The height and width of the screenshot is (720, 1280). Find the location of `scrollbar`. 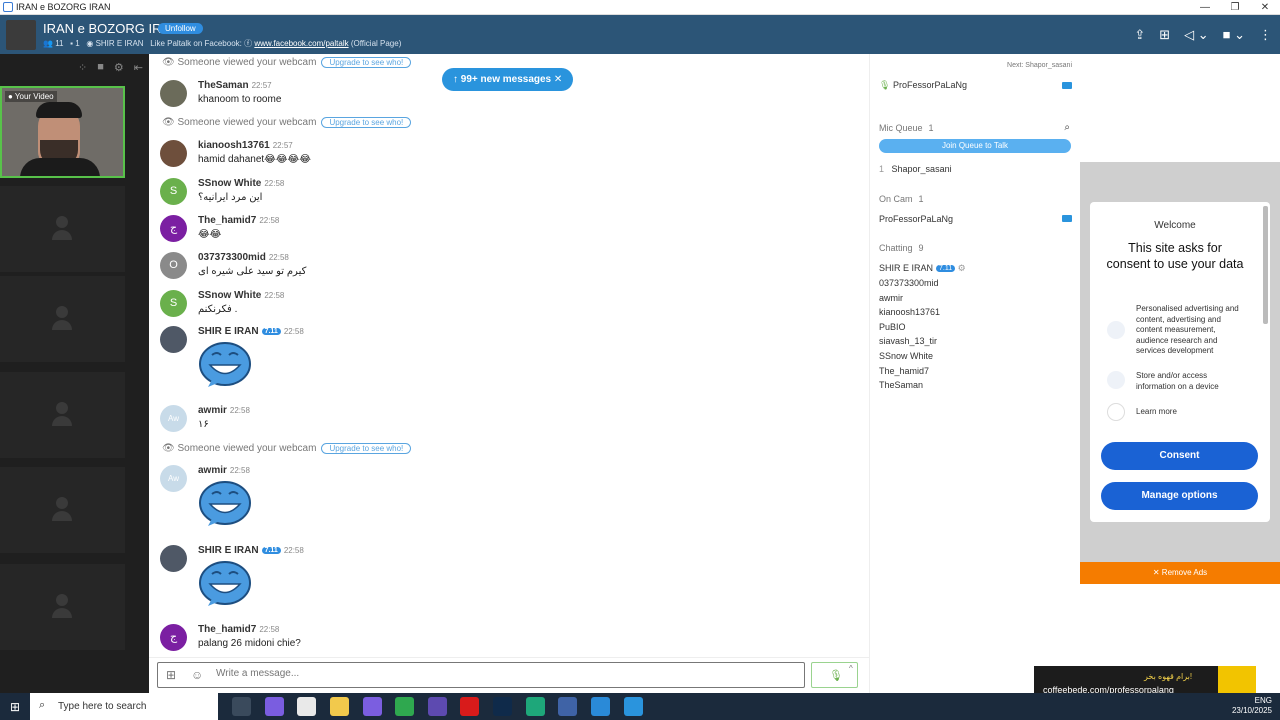

scrollbar is located at coordinates (1265, 265).